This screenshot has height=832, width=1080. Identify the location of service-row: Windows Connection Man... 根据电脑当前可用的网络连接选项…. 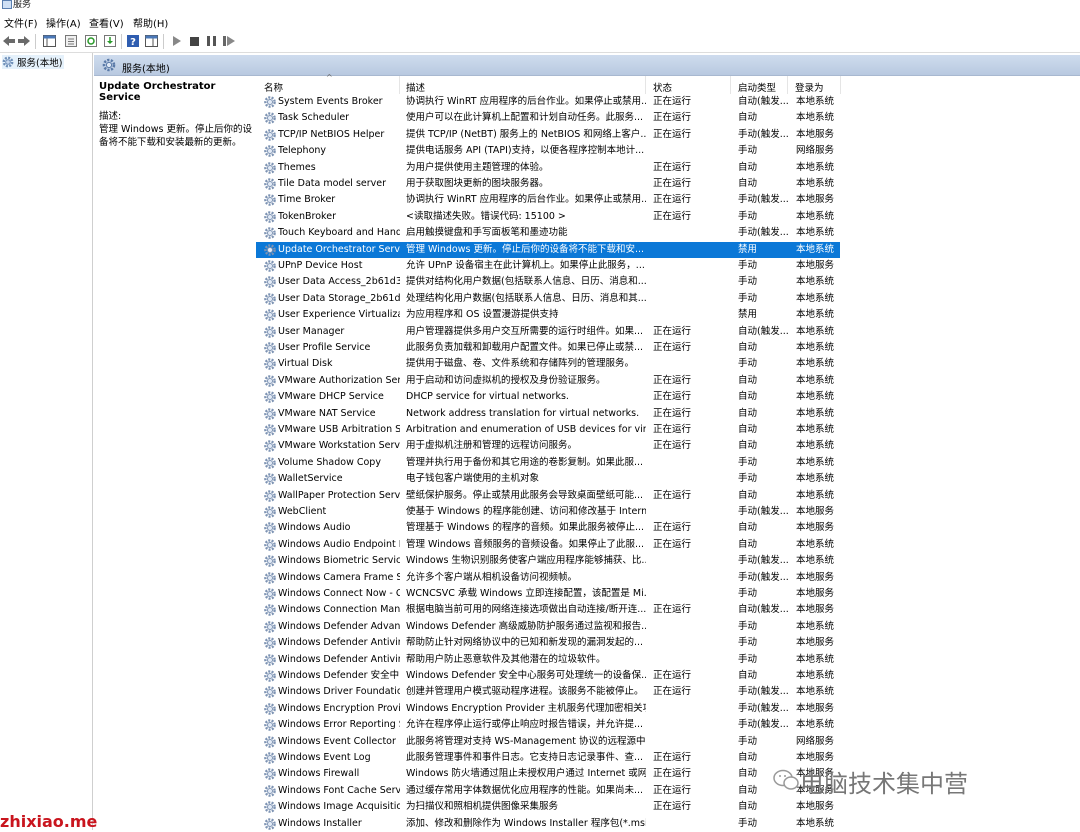
(548, 610).